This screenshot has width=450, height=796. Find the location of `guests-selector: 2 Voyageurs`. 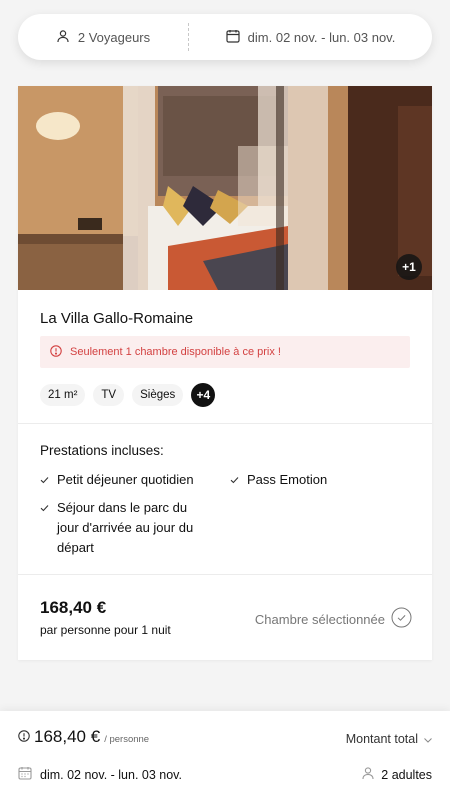

guests-selector: 2 Voyageurs is located at coordinates (103, 37).